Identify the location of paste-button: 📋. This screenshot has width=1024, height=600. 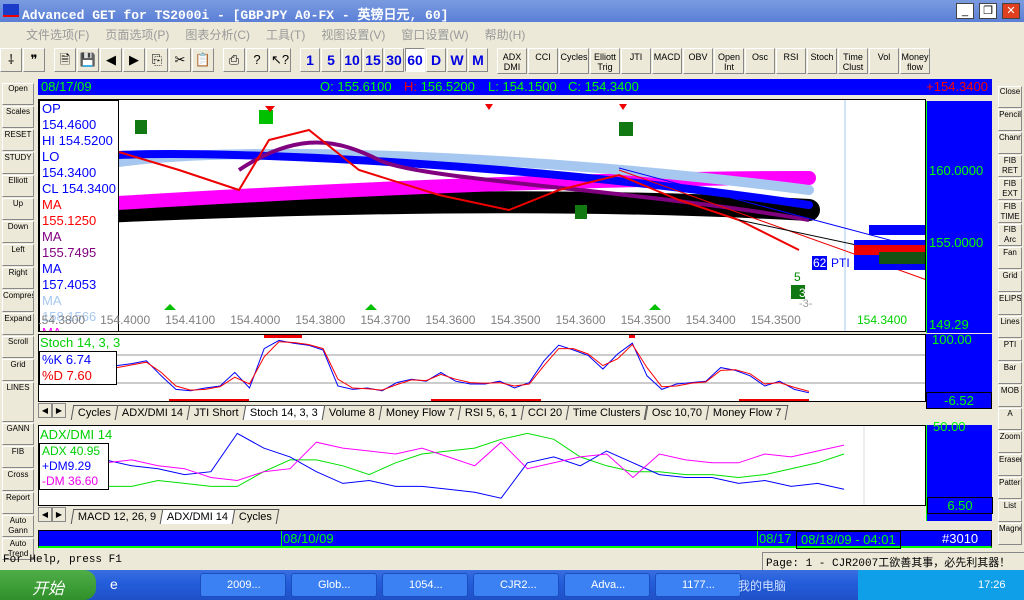
(203, 60).